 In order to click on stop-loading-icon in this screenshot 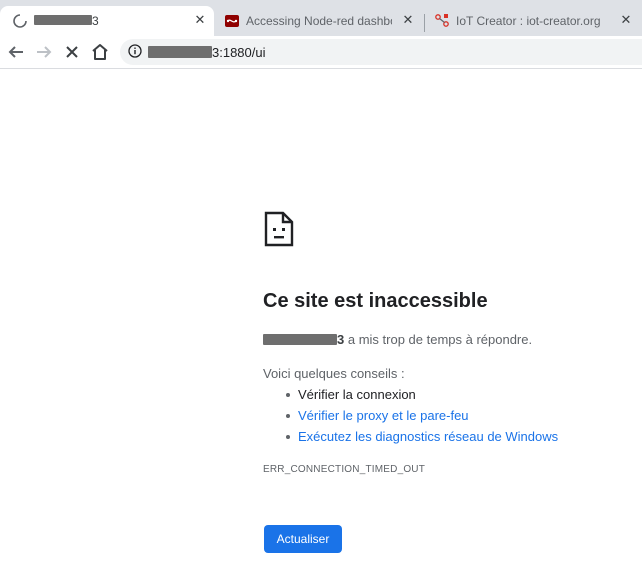, I will do `click(72, 52)`.